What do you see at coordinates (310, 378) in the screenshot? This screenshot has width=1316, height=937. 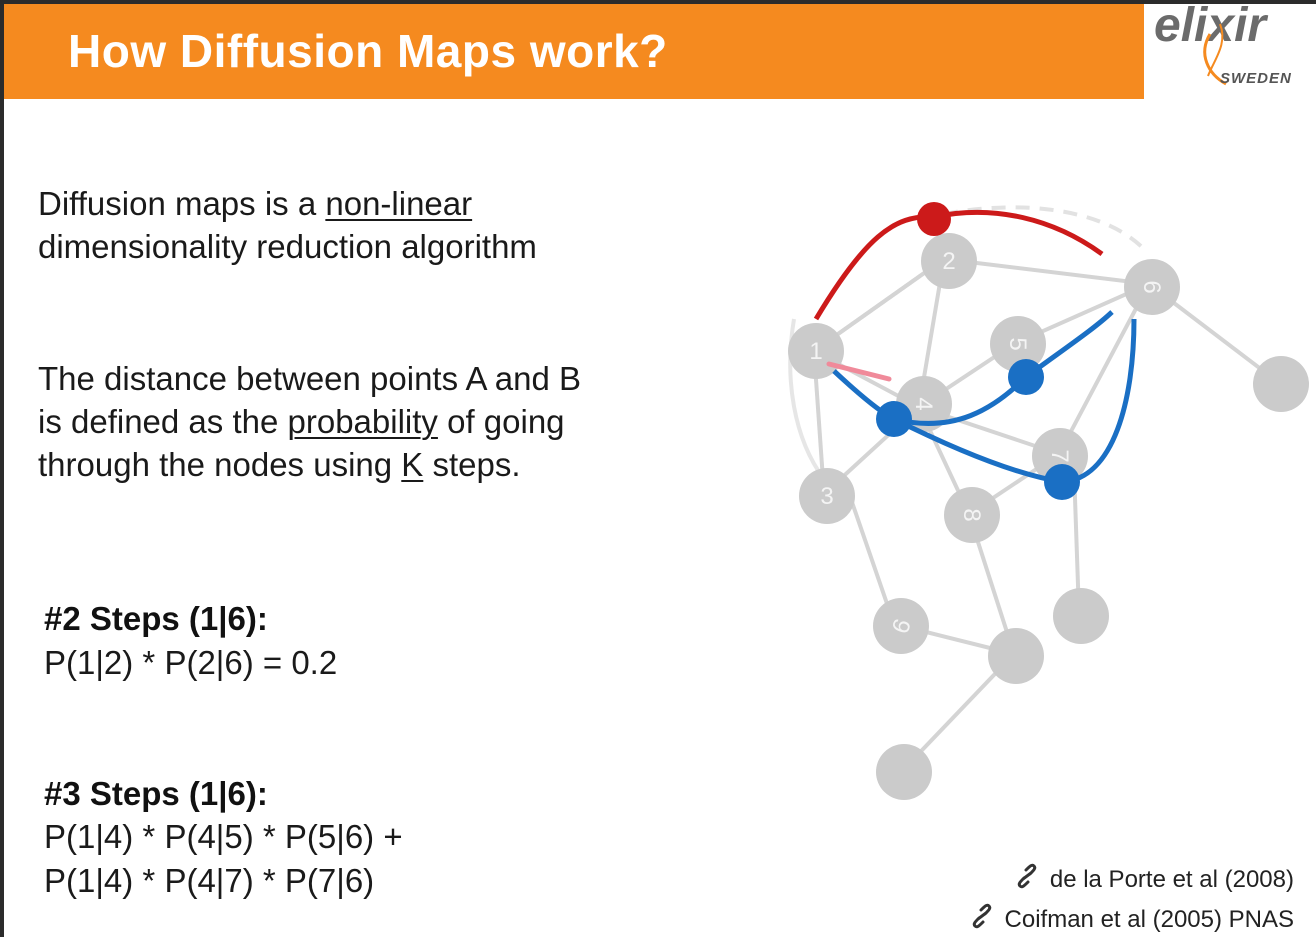 I see `definition-line-1: The distance between points A and B` at bounding box center [310, 378].